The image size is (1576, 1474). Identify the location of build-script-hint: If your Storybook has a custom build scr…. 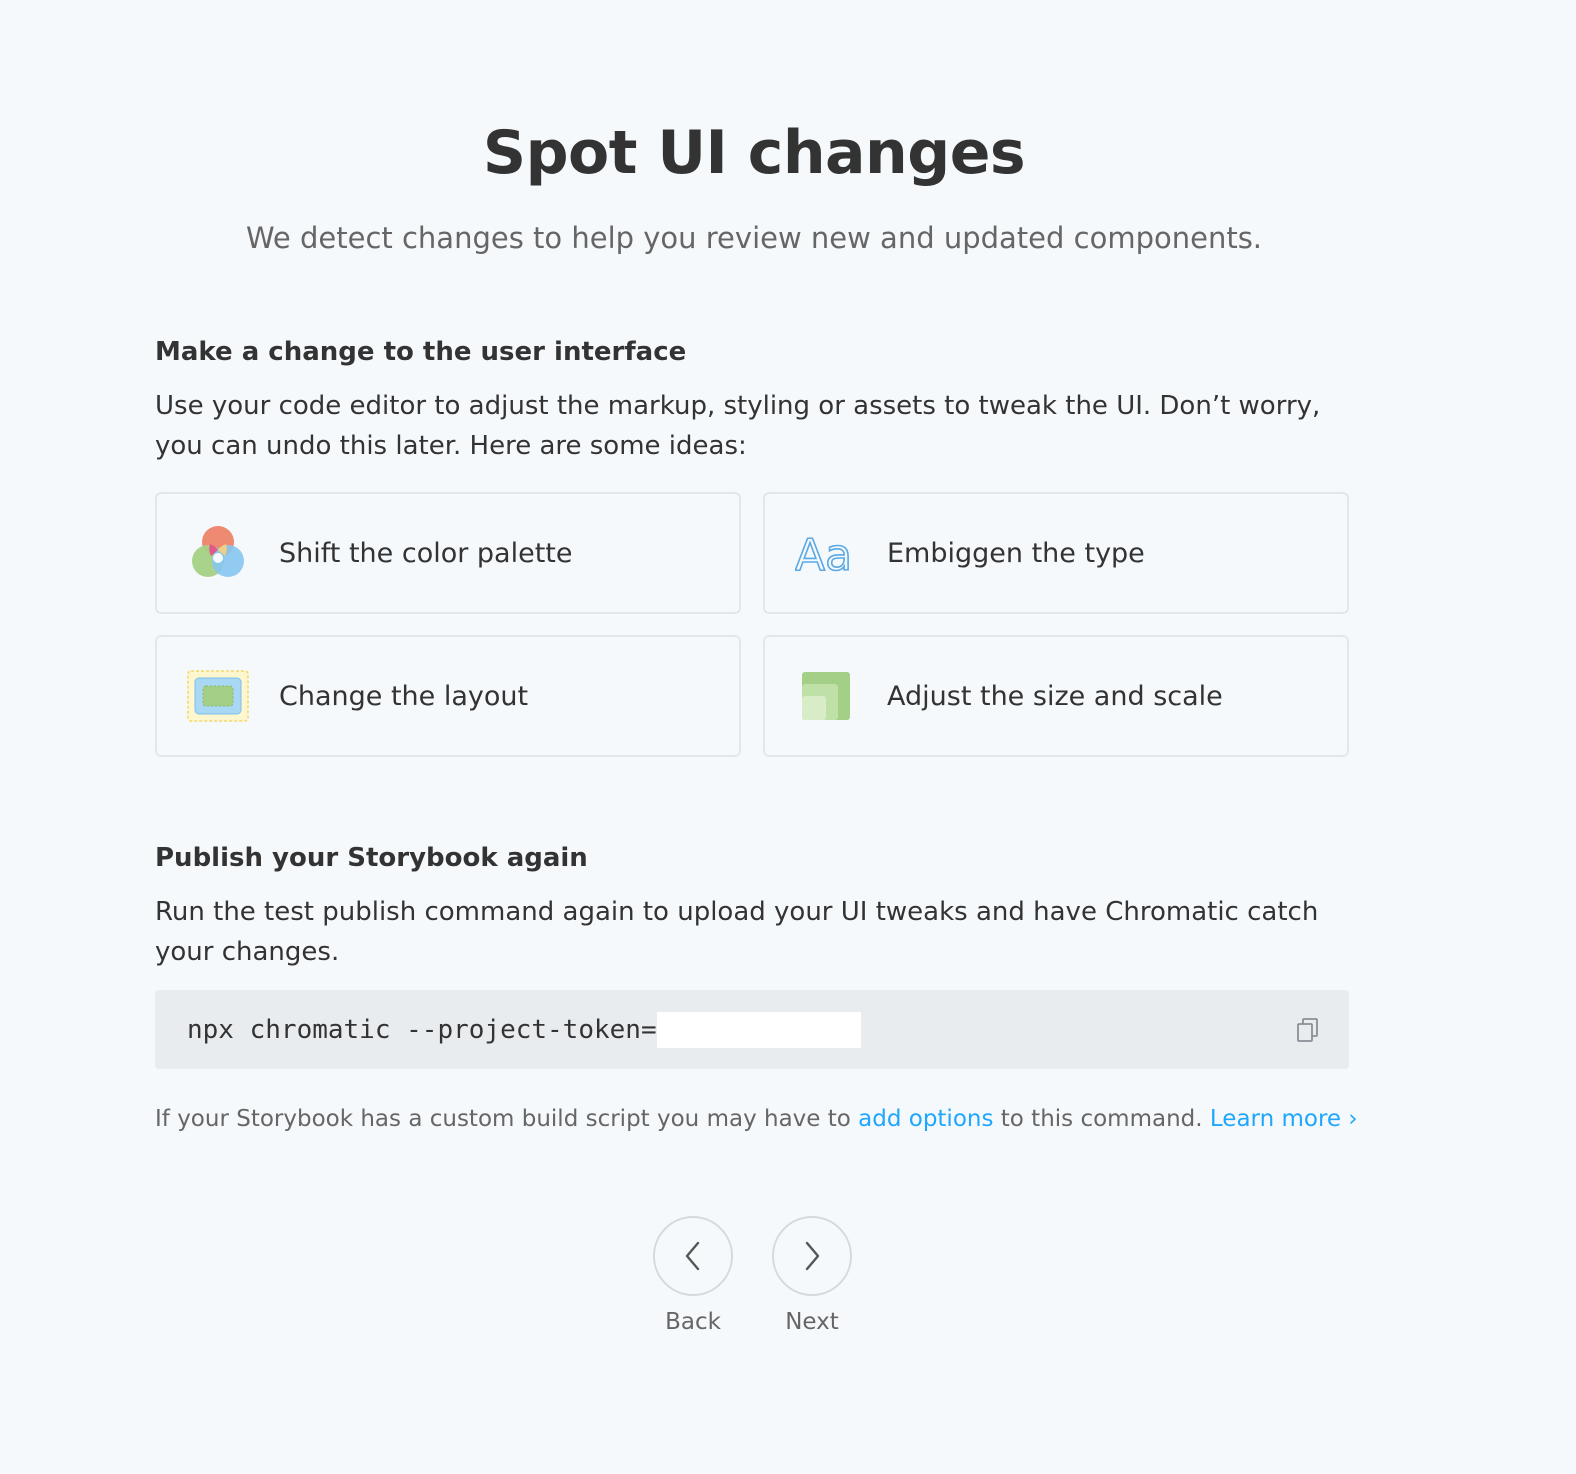
(805, 1119).